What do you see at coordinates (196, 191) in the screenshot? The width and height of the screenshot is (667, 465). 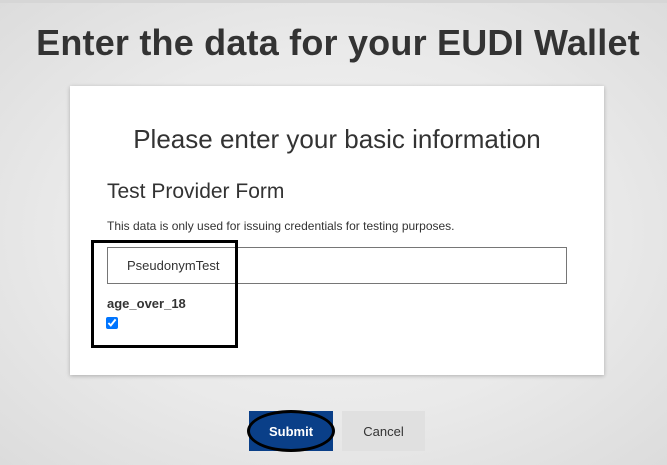 I see `form-title: Test Provider Form` at bounding box center [196, 191].